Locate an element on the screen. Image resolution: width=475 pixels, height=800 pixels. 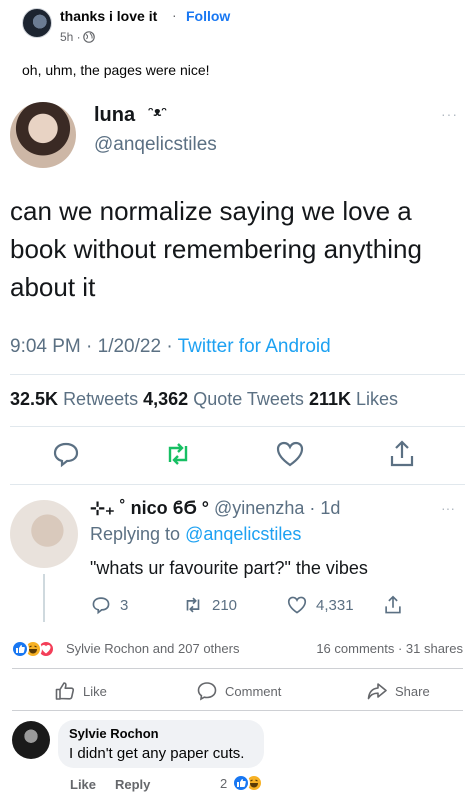
tweet-meta: 9:04 PM · 1/20/22 · Twitter for Android is located at coordinates (170, 347).